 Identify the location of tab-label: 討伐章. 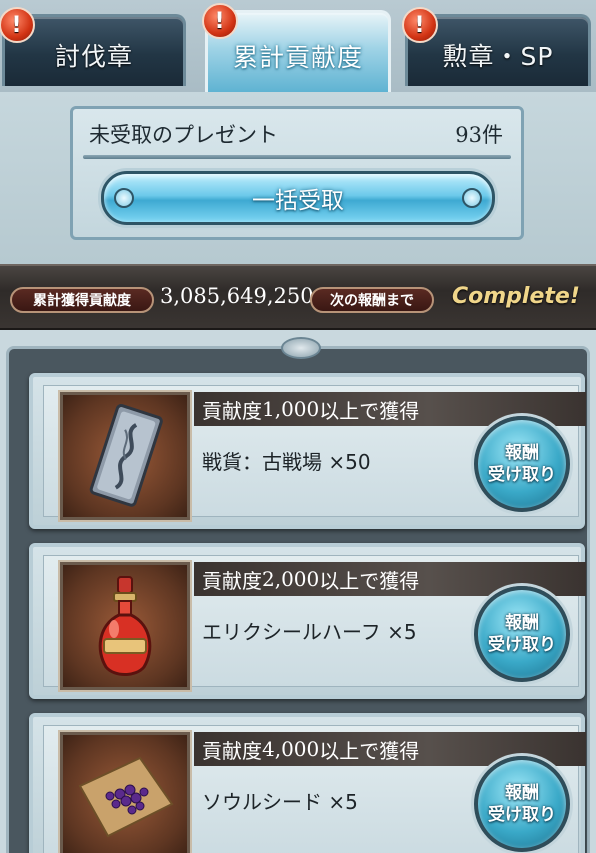
(93, 56).